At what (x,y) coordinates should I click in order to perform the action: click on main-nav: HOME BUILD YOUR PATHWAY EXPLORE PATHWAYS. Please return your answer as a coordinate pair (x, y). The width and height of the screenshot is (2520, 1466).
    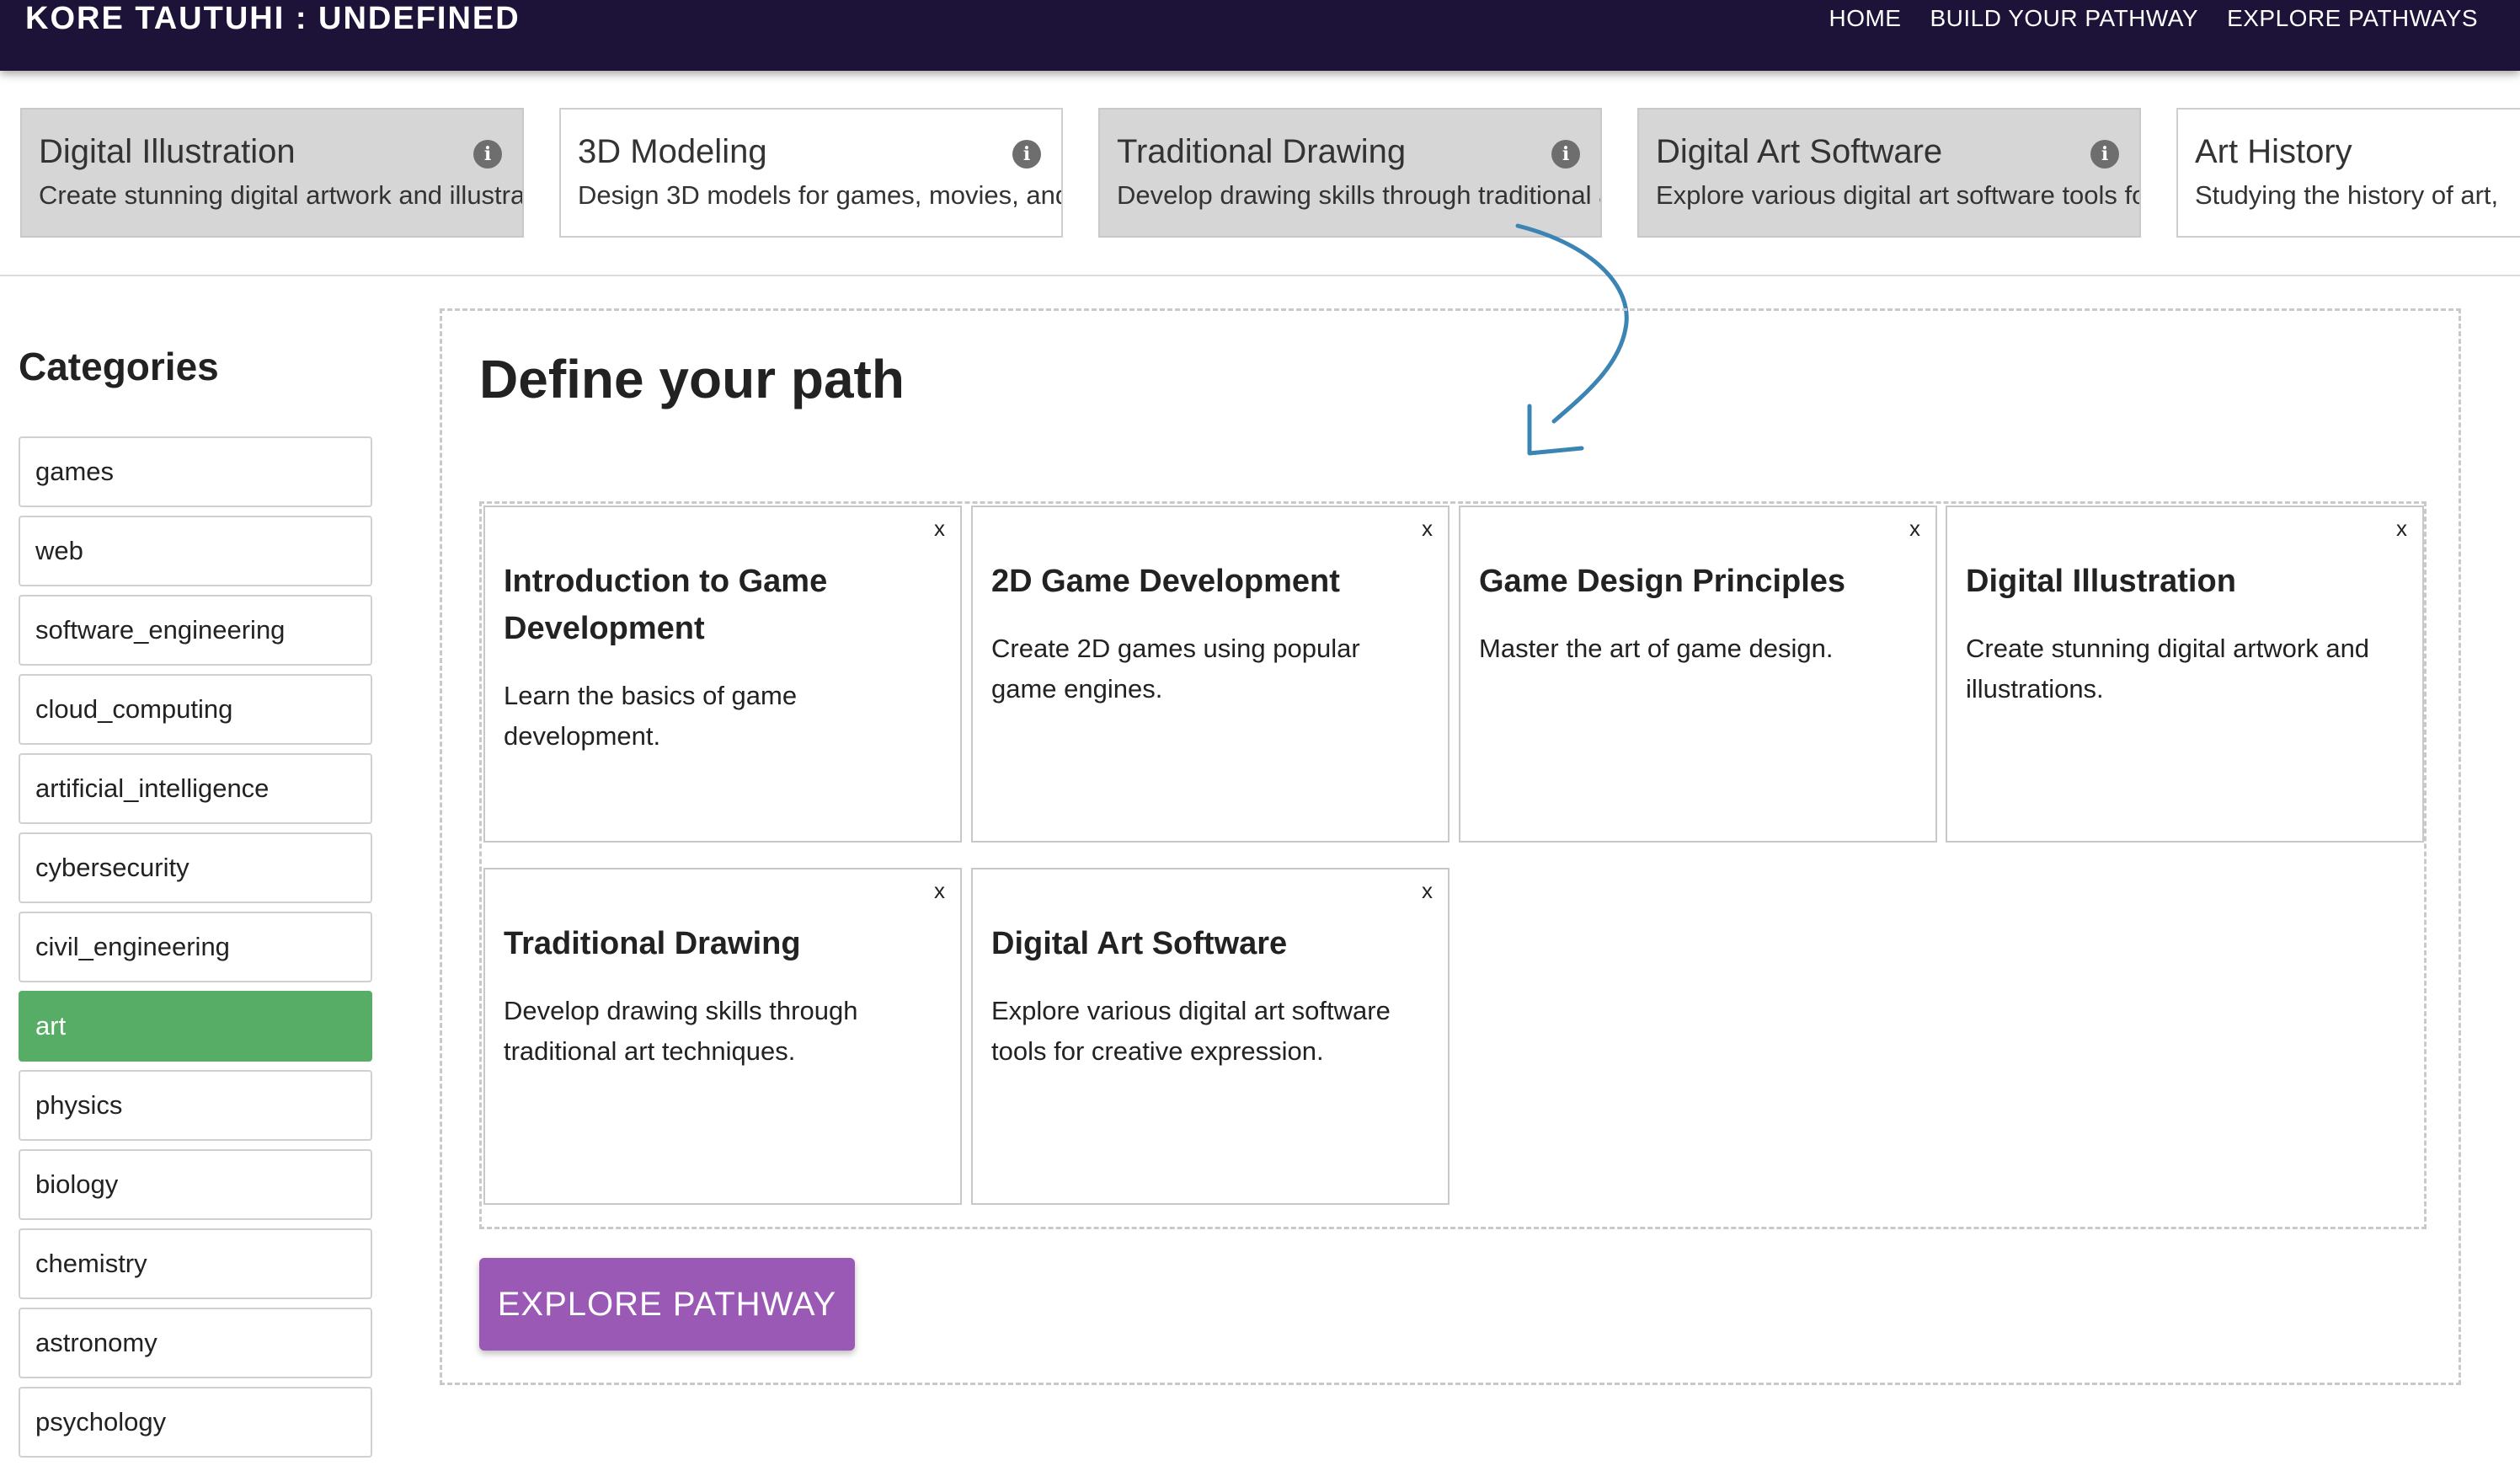
    Looking at the image, I should click on (2153, 18).